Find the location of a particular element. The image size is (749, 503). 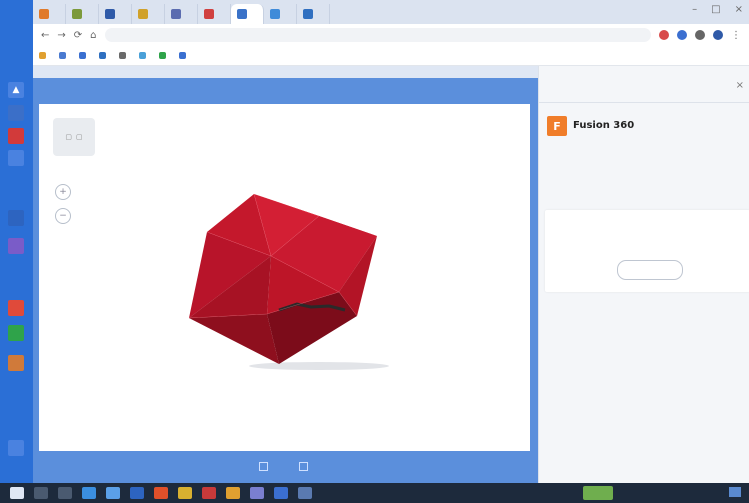

app-title: Fusion 360 is located at coordinates (604, 125).